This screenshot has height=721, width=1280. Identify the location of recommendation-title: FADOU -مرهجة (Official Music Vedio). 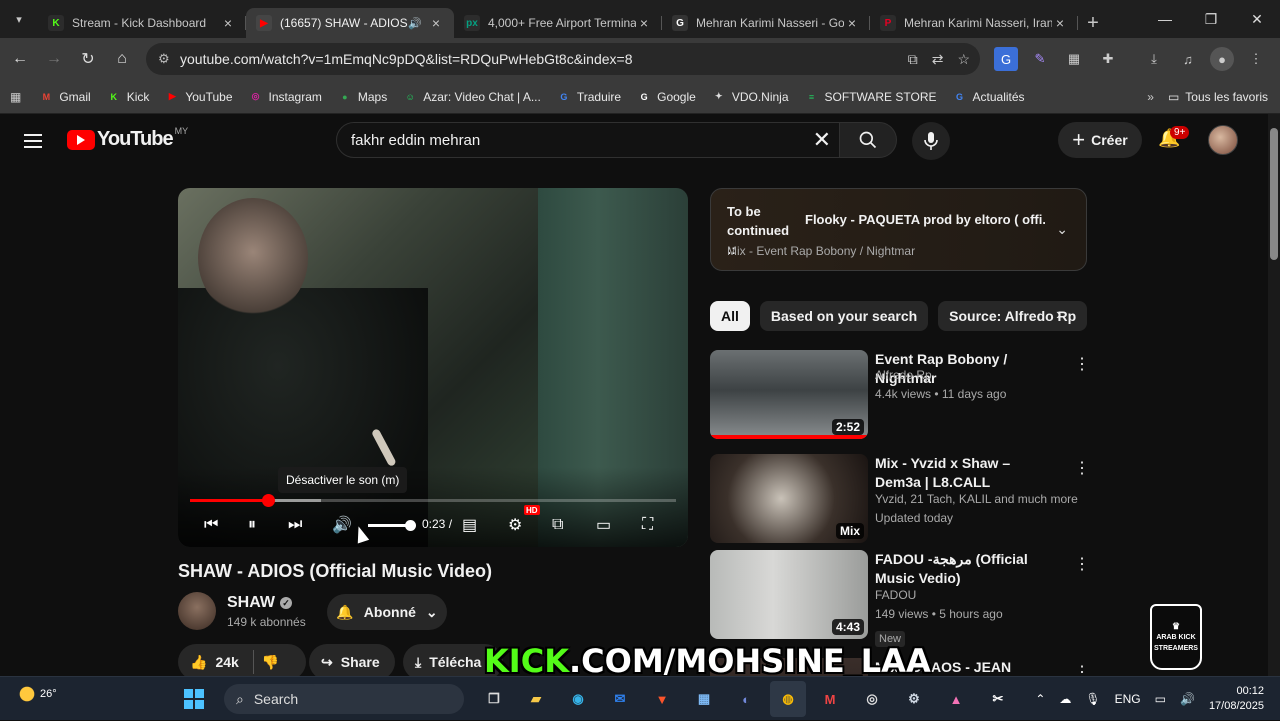
(965, 569).